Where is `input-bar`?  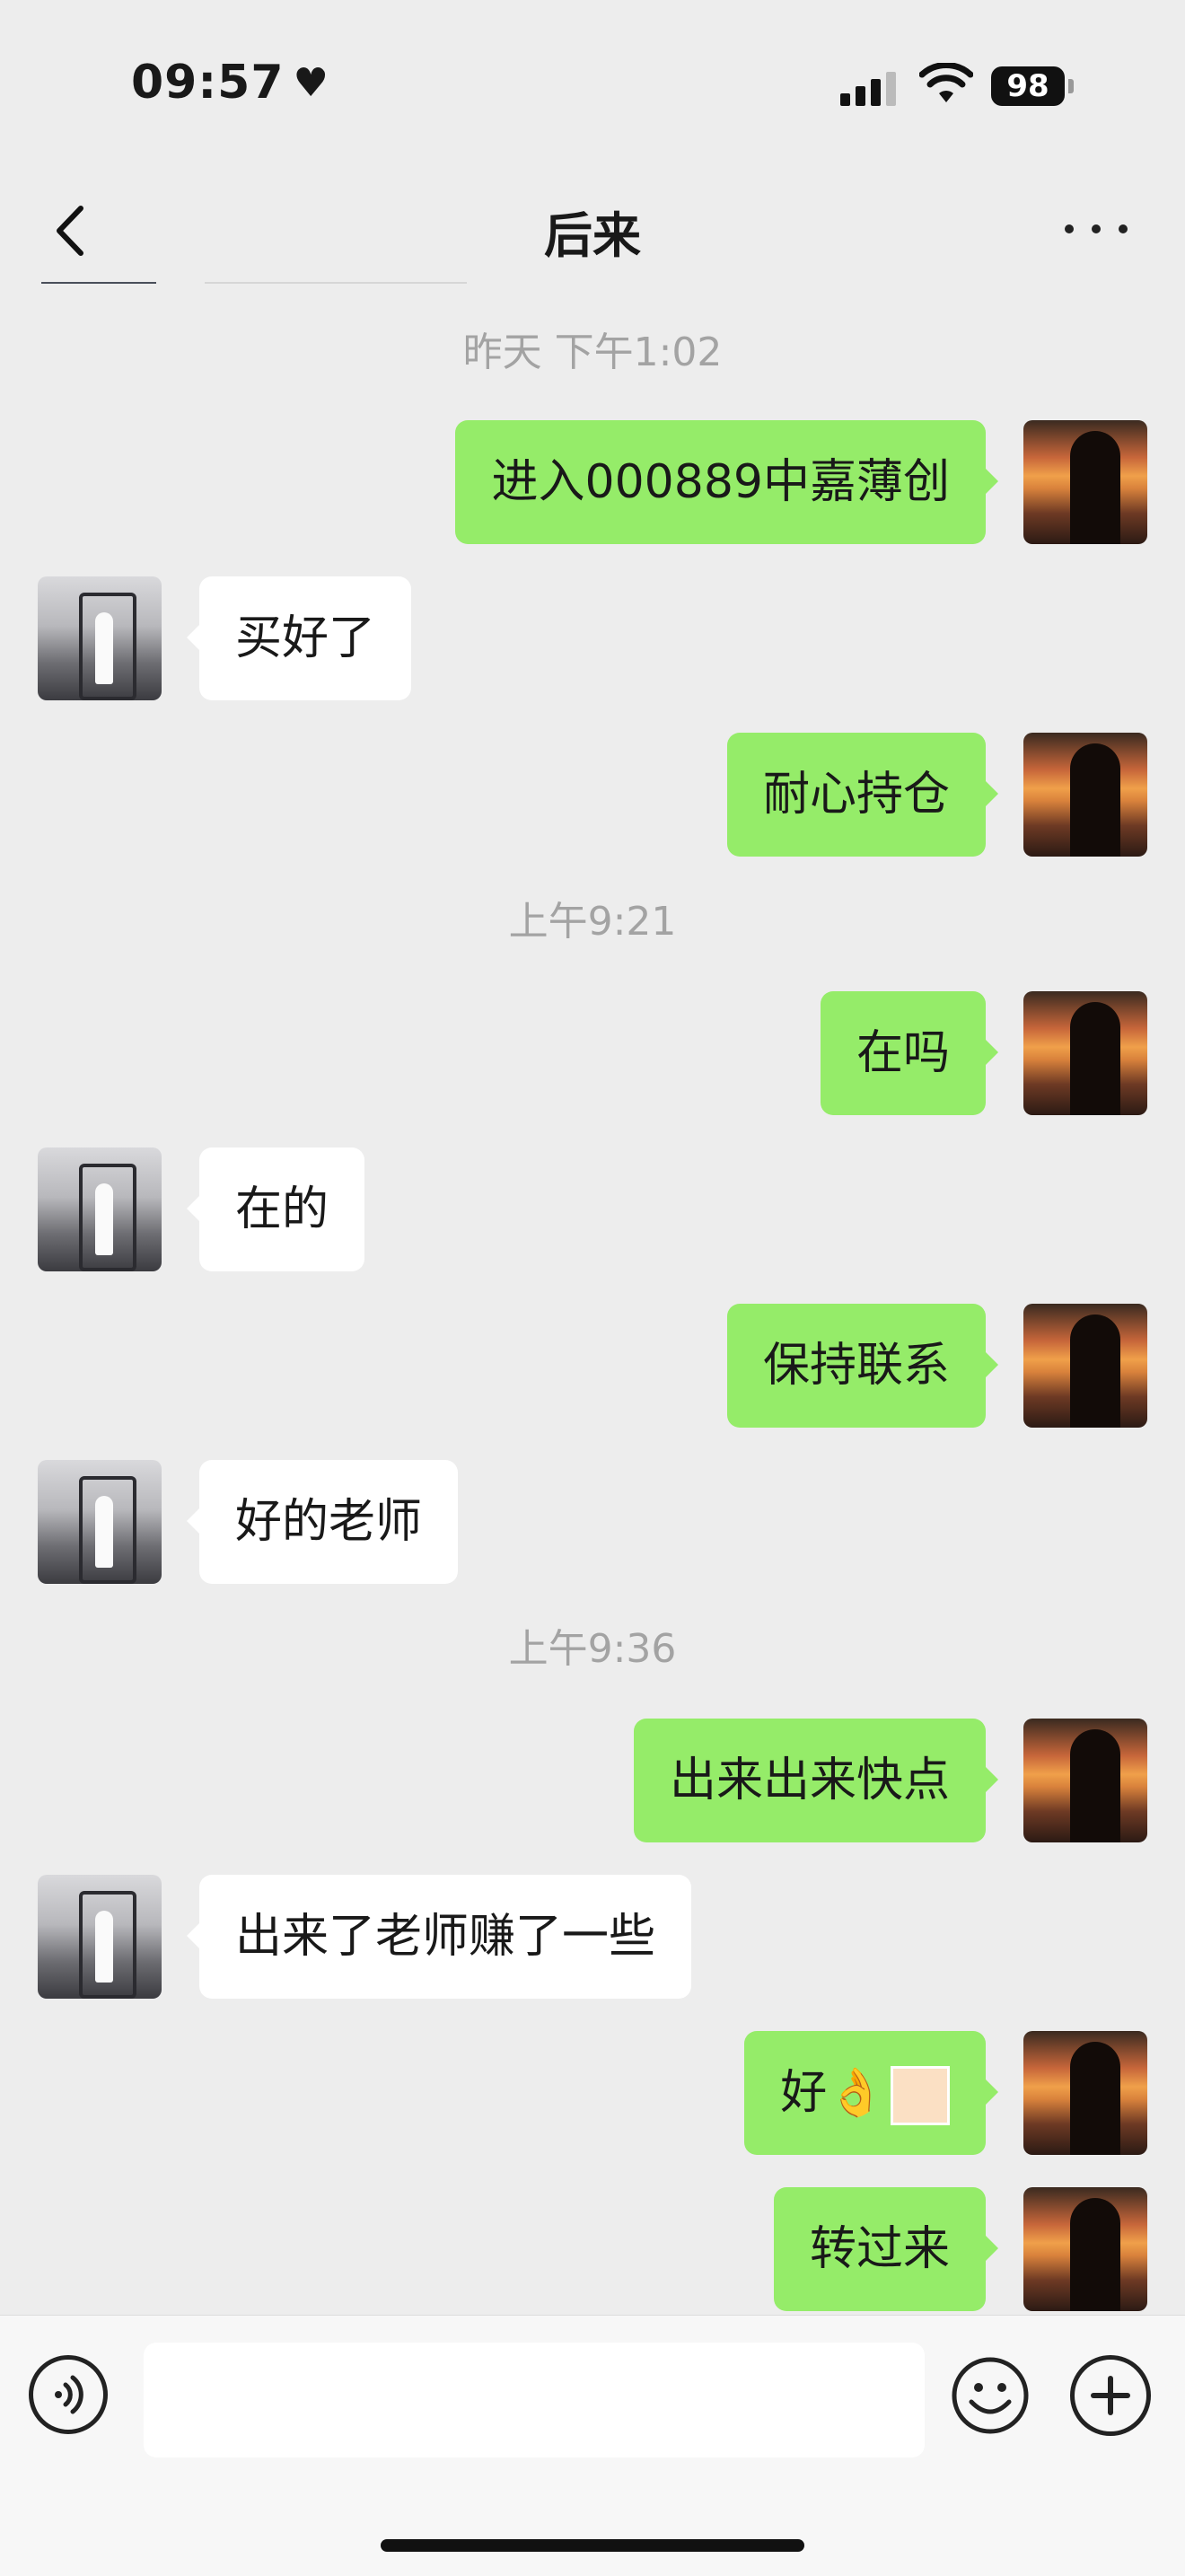 input-bar is located at coordinates (592, 2445).